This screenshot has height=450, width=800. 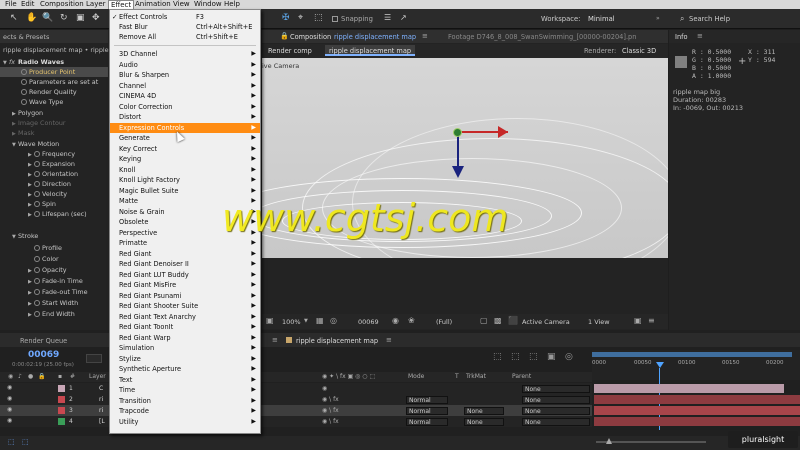 I want to click on menu-layer: Layer, so click(x=96, y=4).